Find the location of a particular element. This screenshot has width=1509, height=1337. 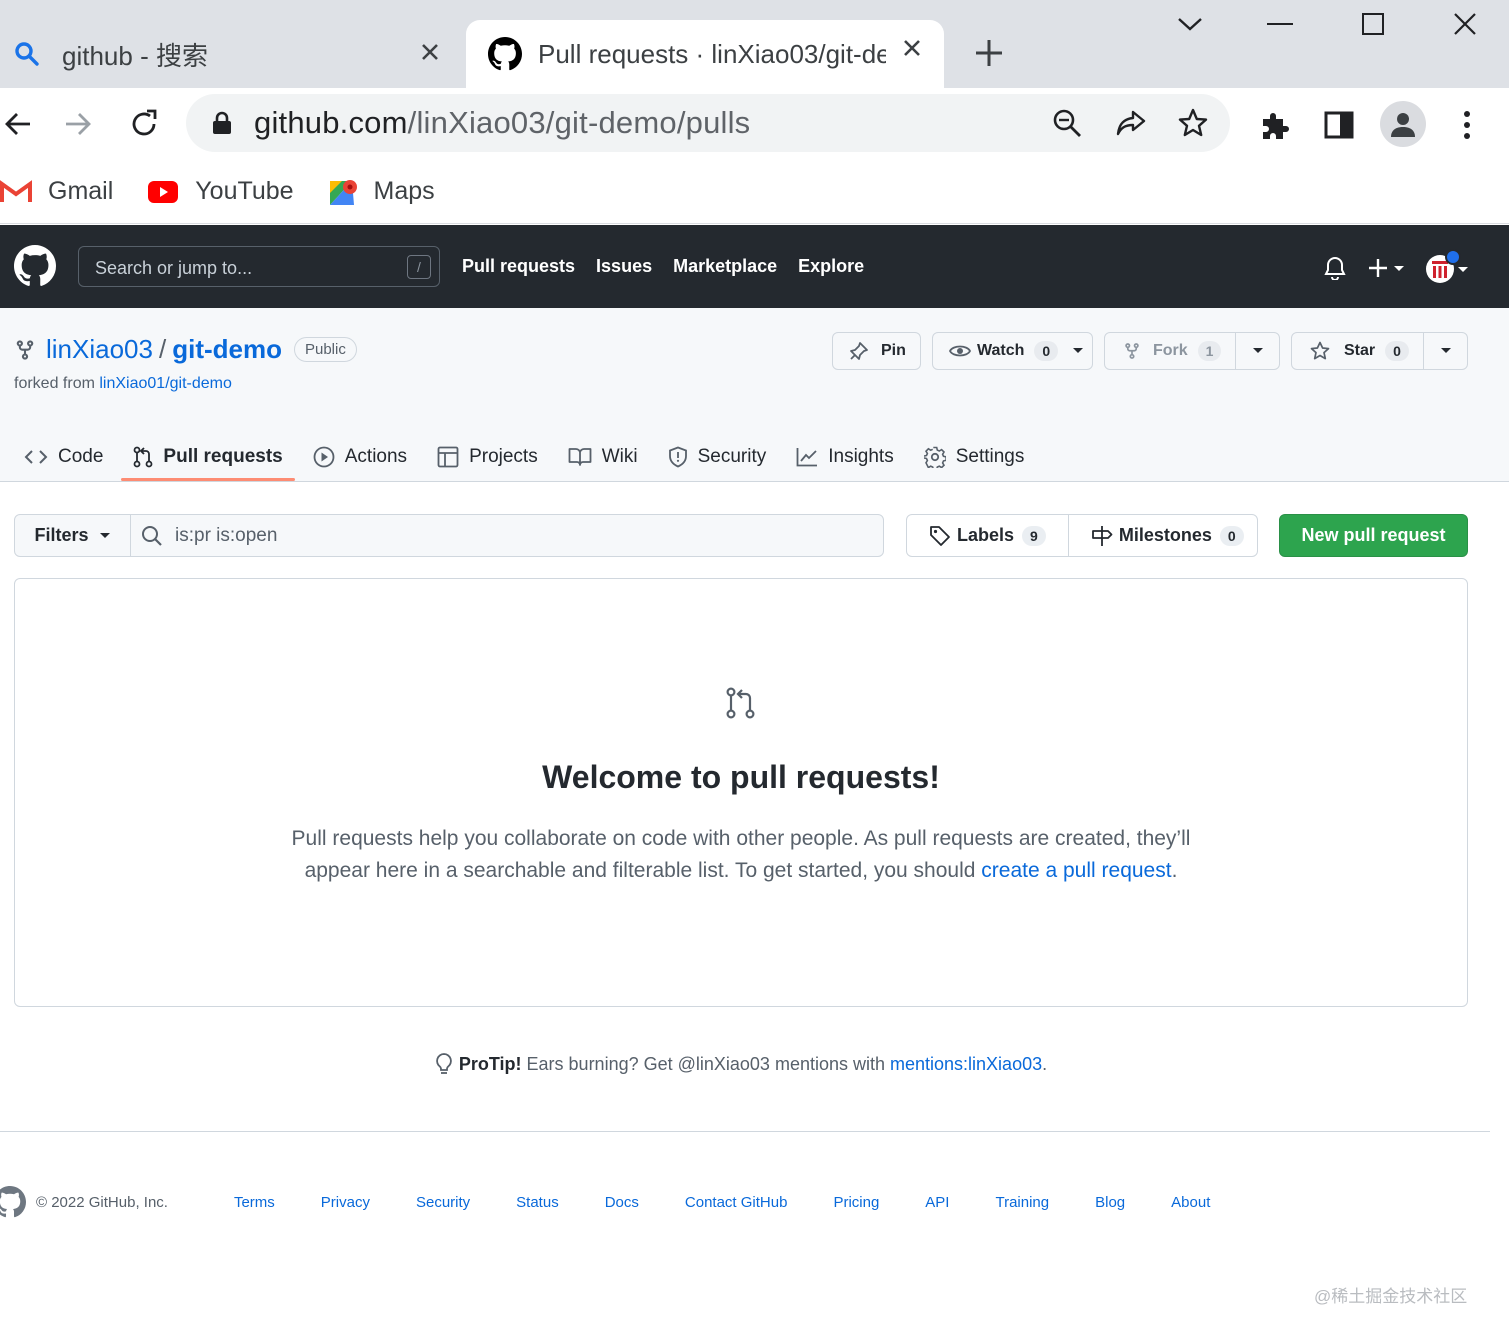

browser-menu-icon is located at coordinates (1467, 125).